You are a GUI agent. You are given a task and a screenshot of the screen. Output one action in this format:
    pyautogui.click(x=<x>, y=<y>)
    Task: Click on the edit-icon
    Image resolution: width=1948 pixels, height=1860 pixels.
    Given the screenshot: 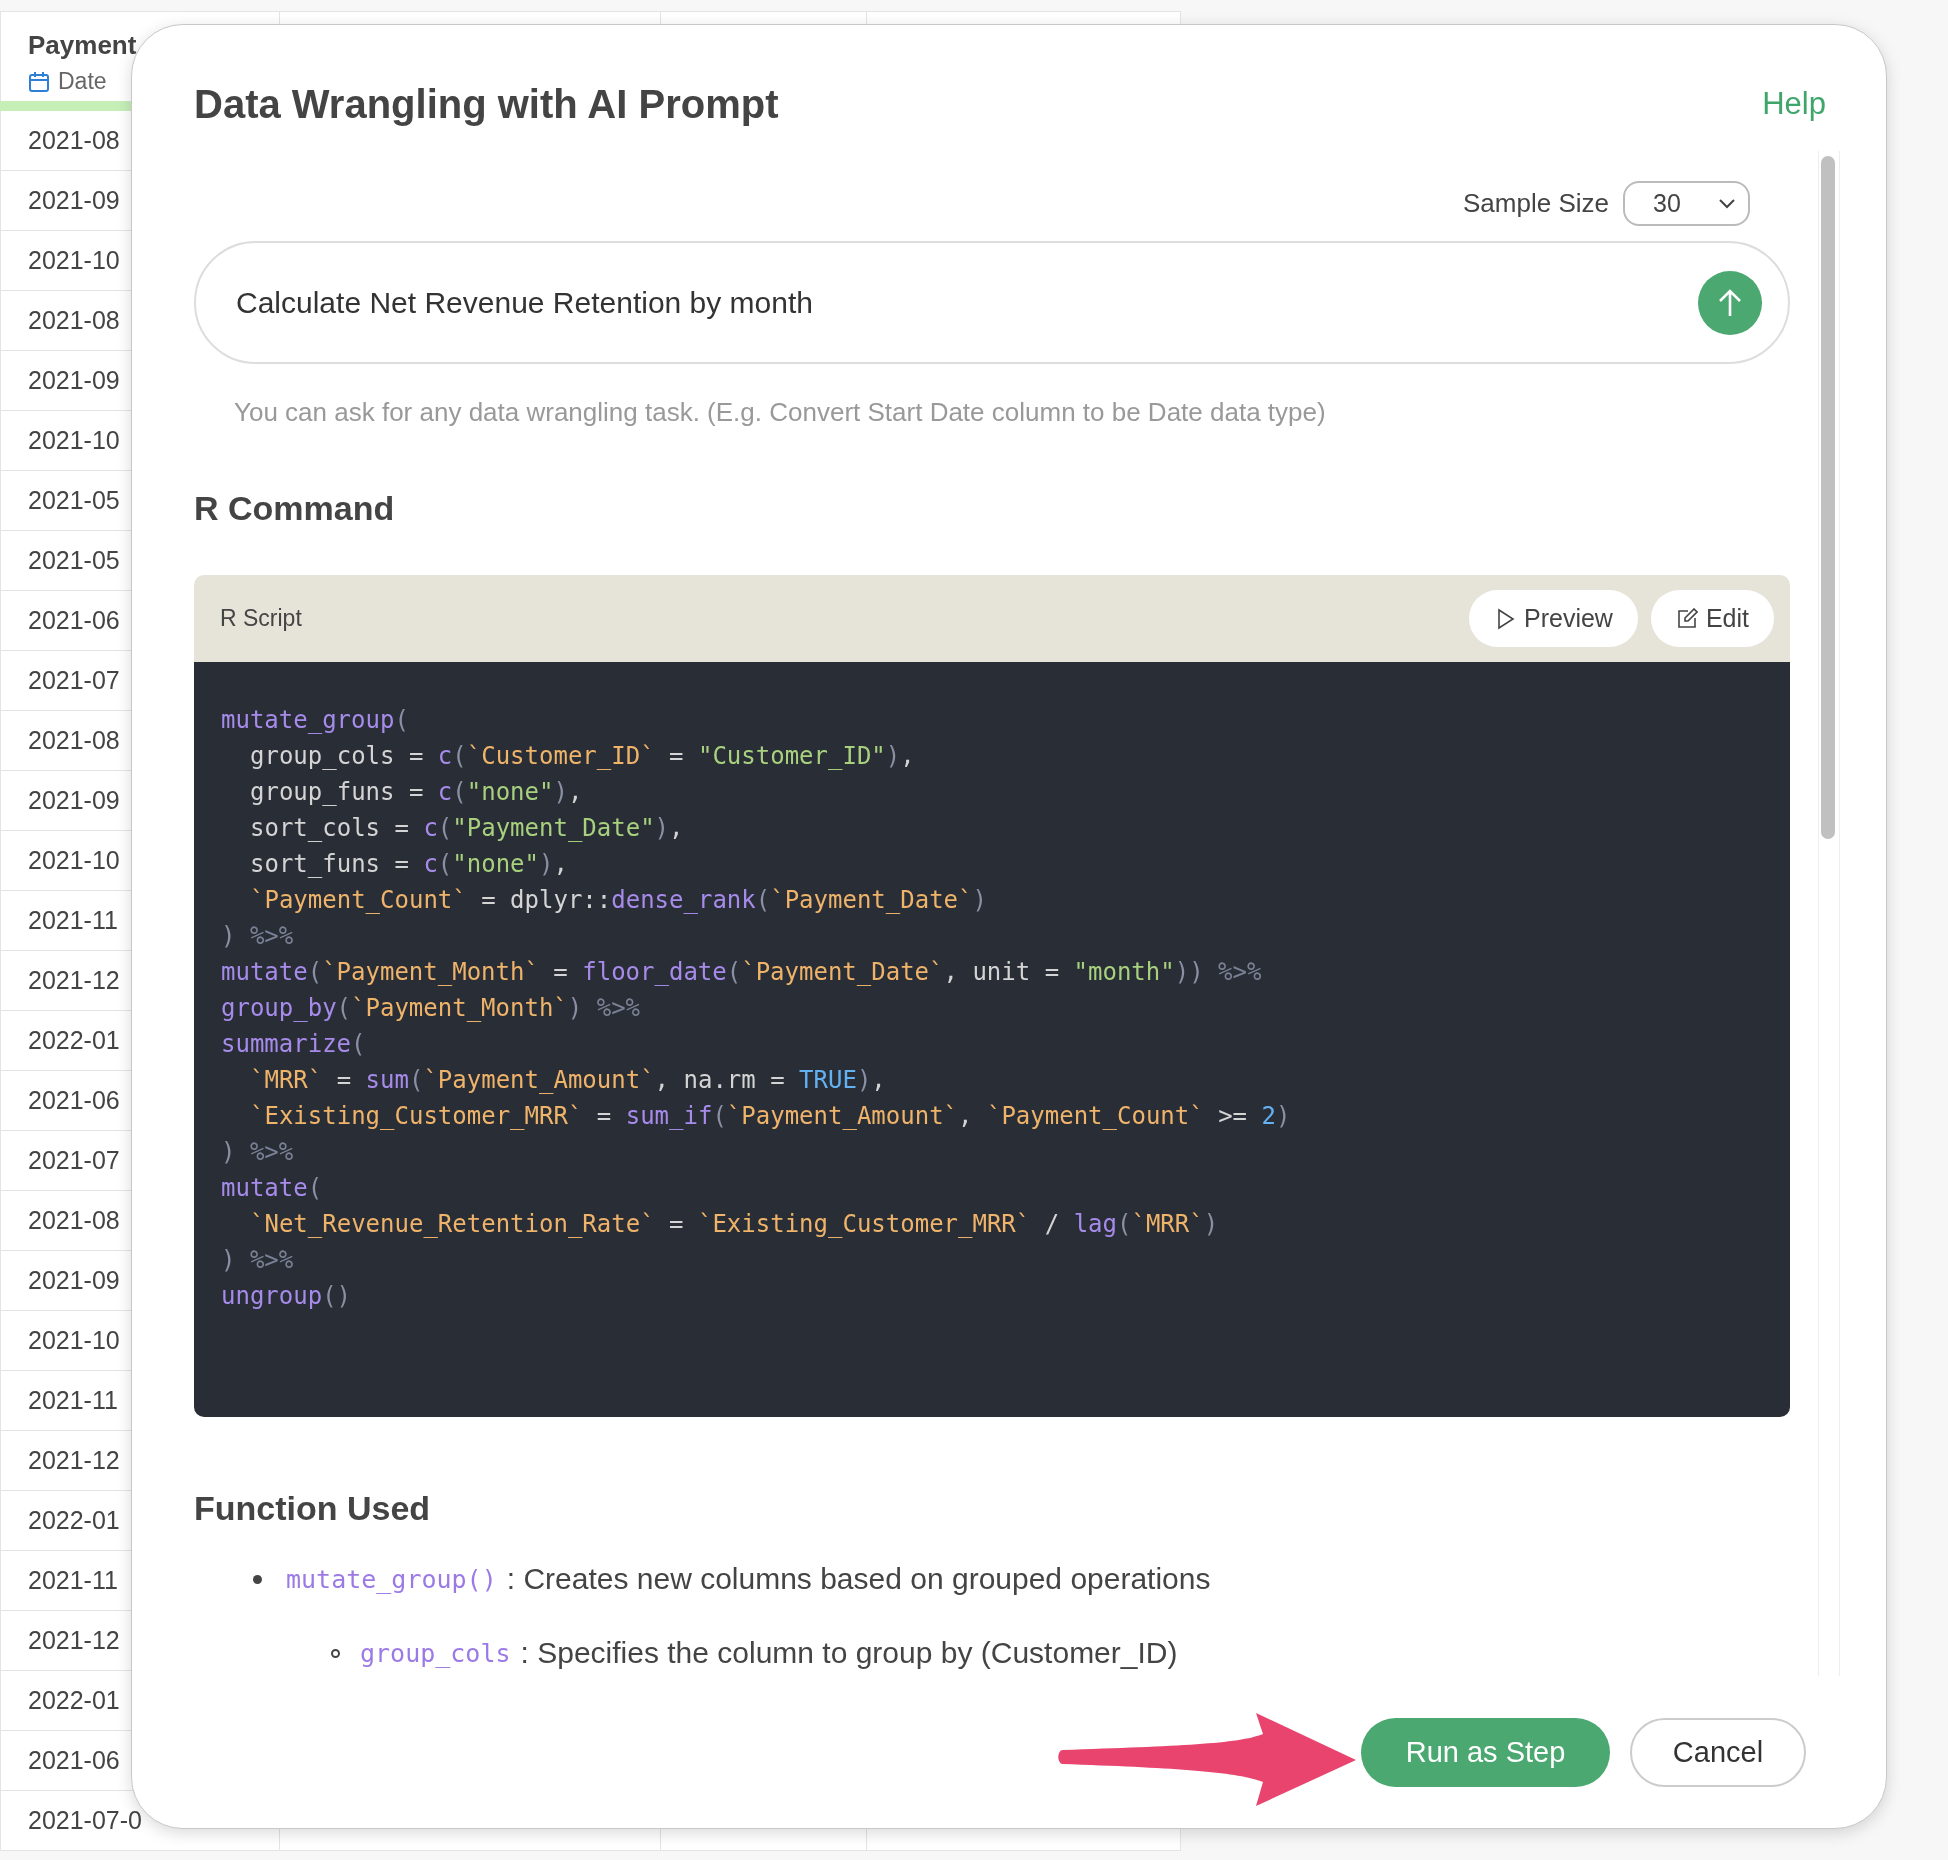 What is the action you would take?
    pyautogui.click(x=1686, y=618)
    